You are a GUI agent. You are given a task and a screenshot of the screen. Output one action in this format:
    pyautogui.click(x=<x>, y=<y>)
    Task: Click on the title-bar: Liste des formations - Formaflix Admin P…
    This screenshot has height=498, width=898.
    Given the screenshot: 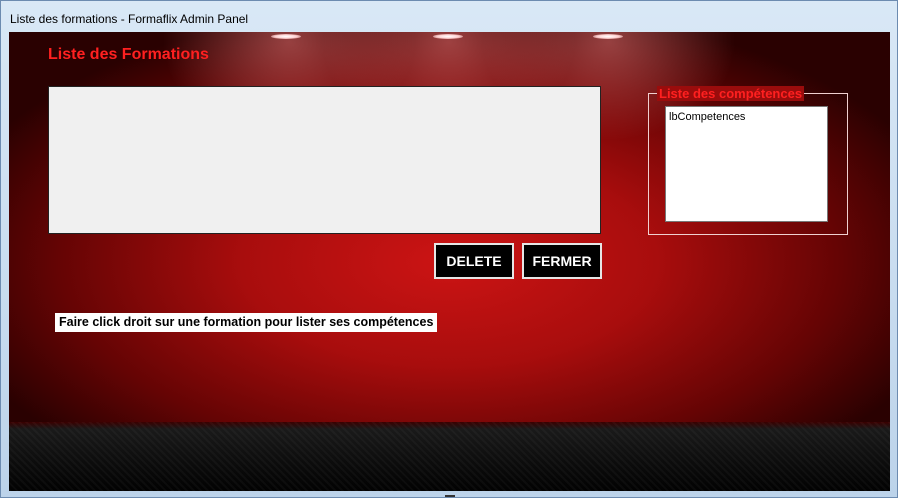 What is the action you would take?
    pyautogui.click(x=449, y=16)
    